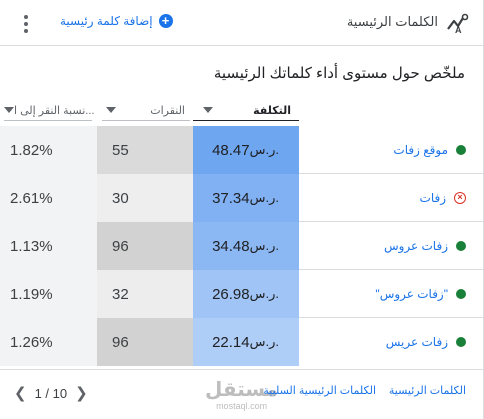  I want to click on page-indicator: 1 / 10, so click(51, 393).